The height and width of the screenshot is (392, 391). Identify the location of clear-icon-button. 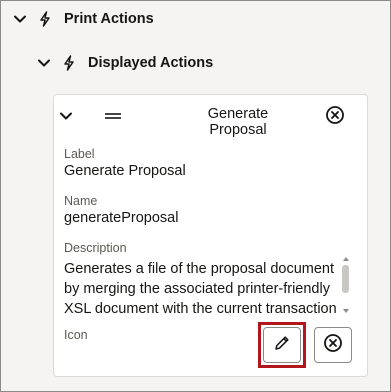
(333, 345).